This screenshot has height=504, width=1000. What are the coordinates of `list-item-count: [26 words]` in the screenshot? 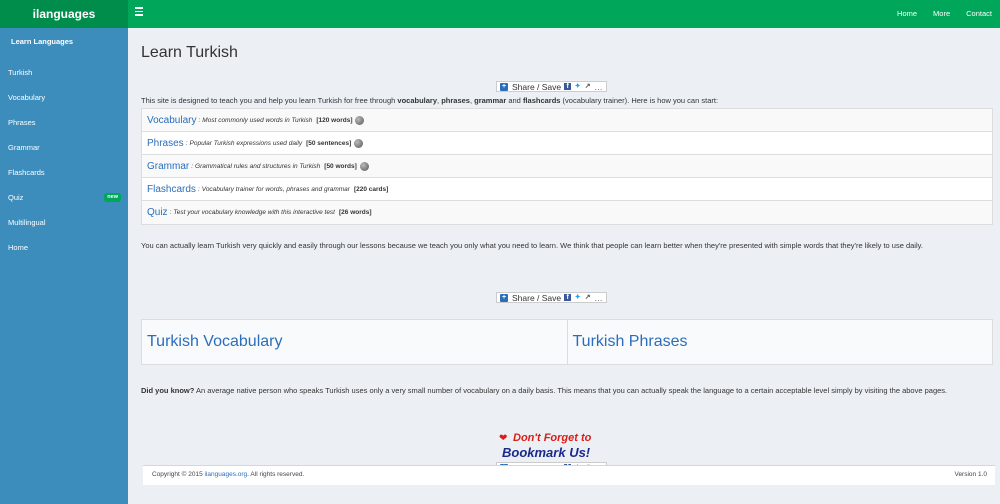 It's located at (355, 212).